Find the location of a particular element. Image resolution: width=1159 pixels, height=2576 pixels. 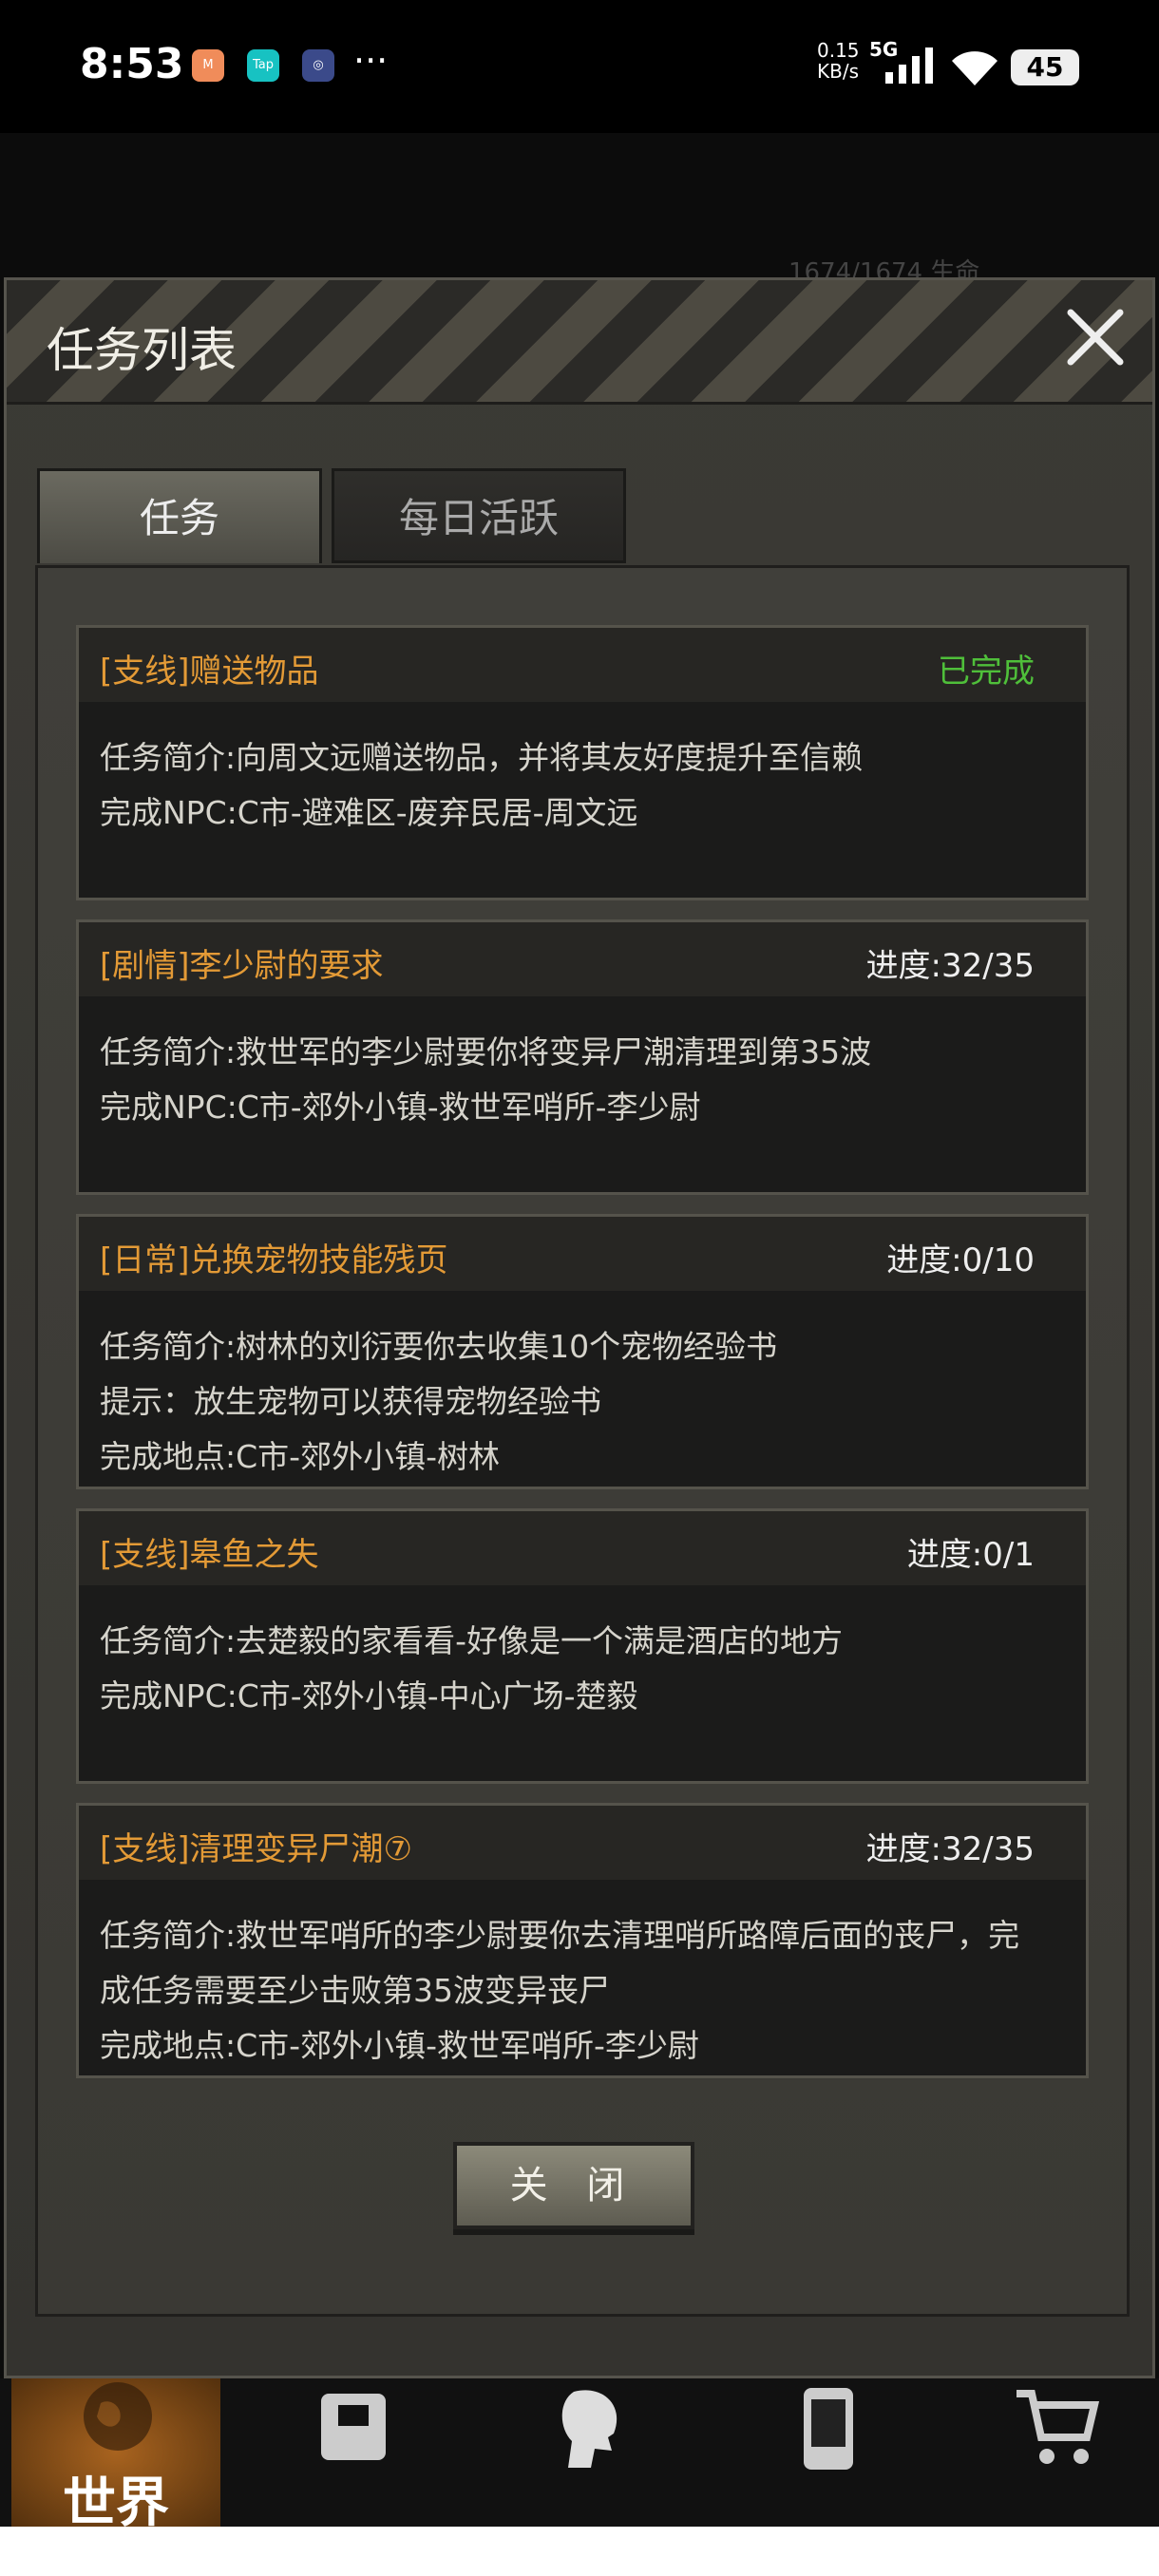

browser-icon: ◎ is located at coordinates (318, 65).